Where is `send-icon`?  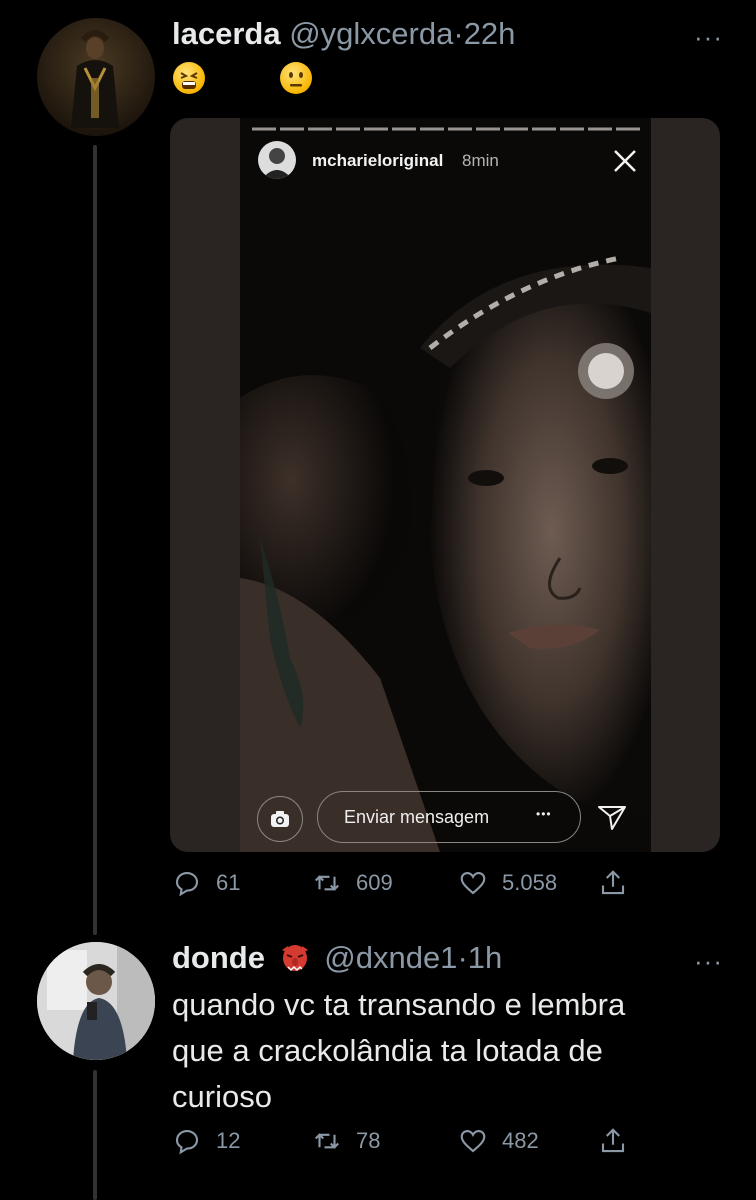 send-icon is located at coordinates (612, 817).